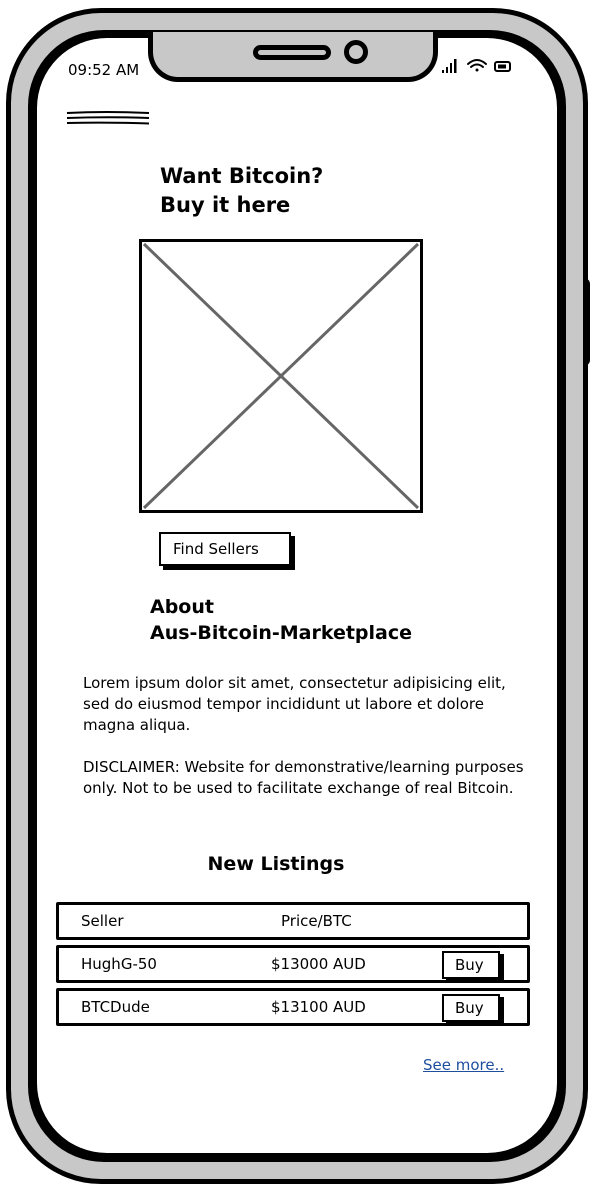 The width and height of the screenshot is (606, 1192). I want to click on signal-icon, so click(449, 66).